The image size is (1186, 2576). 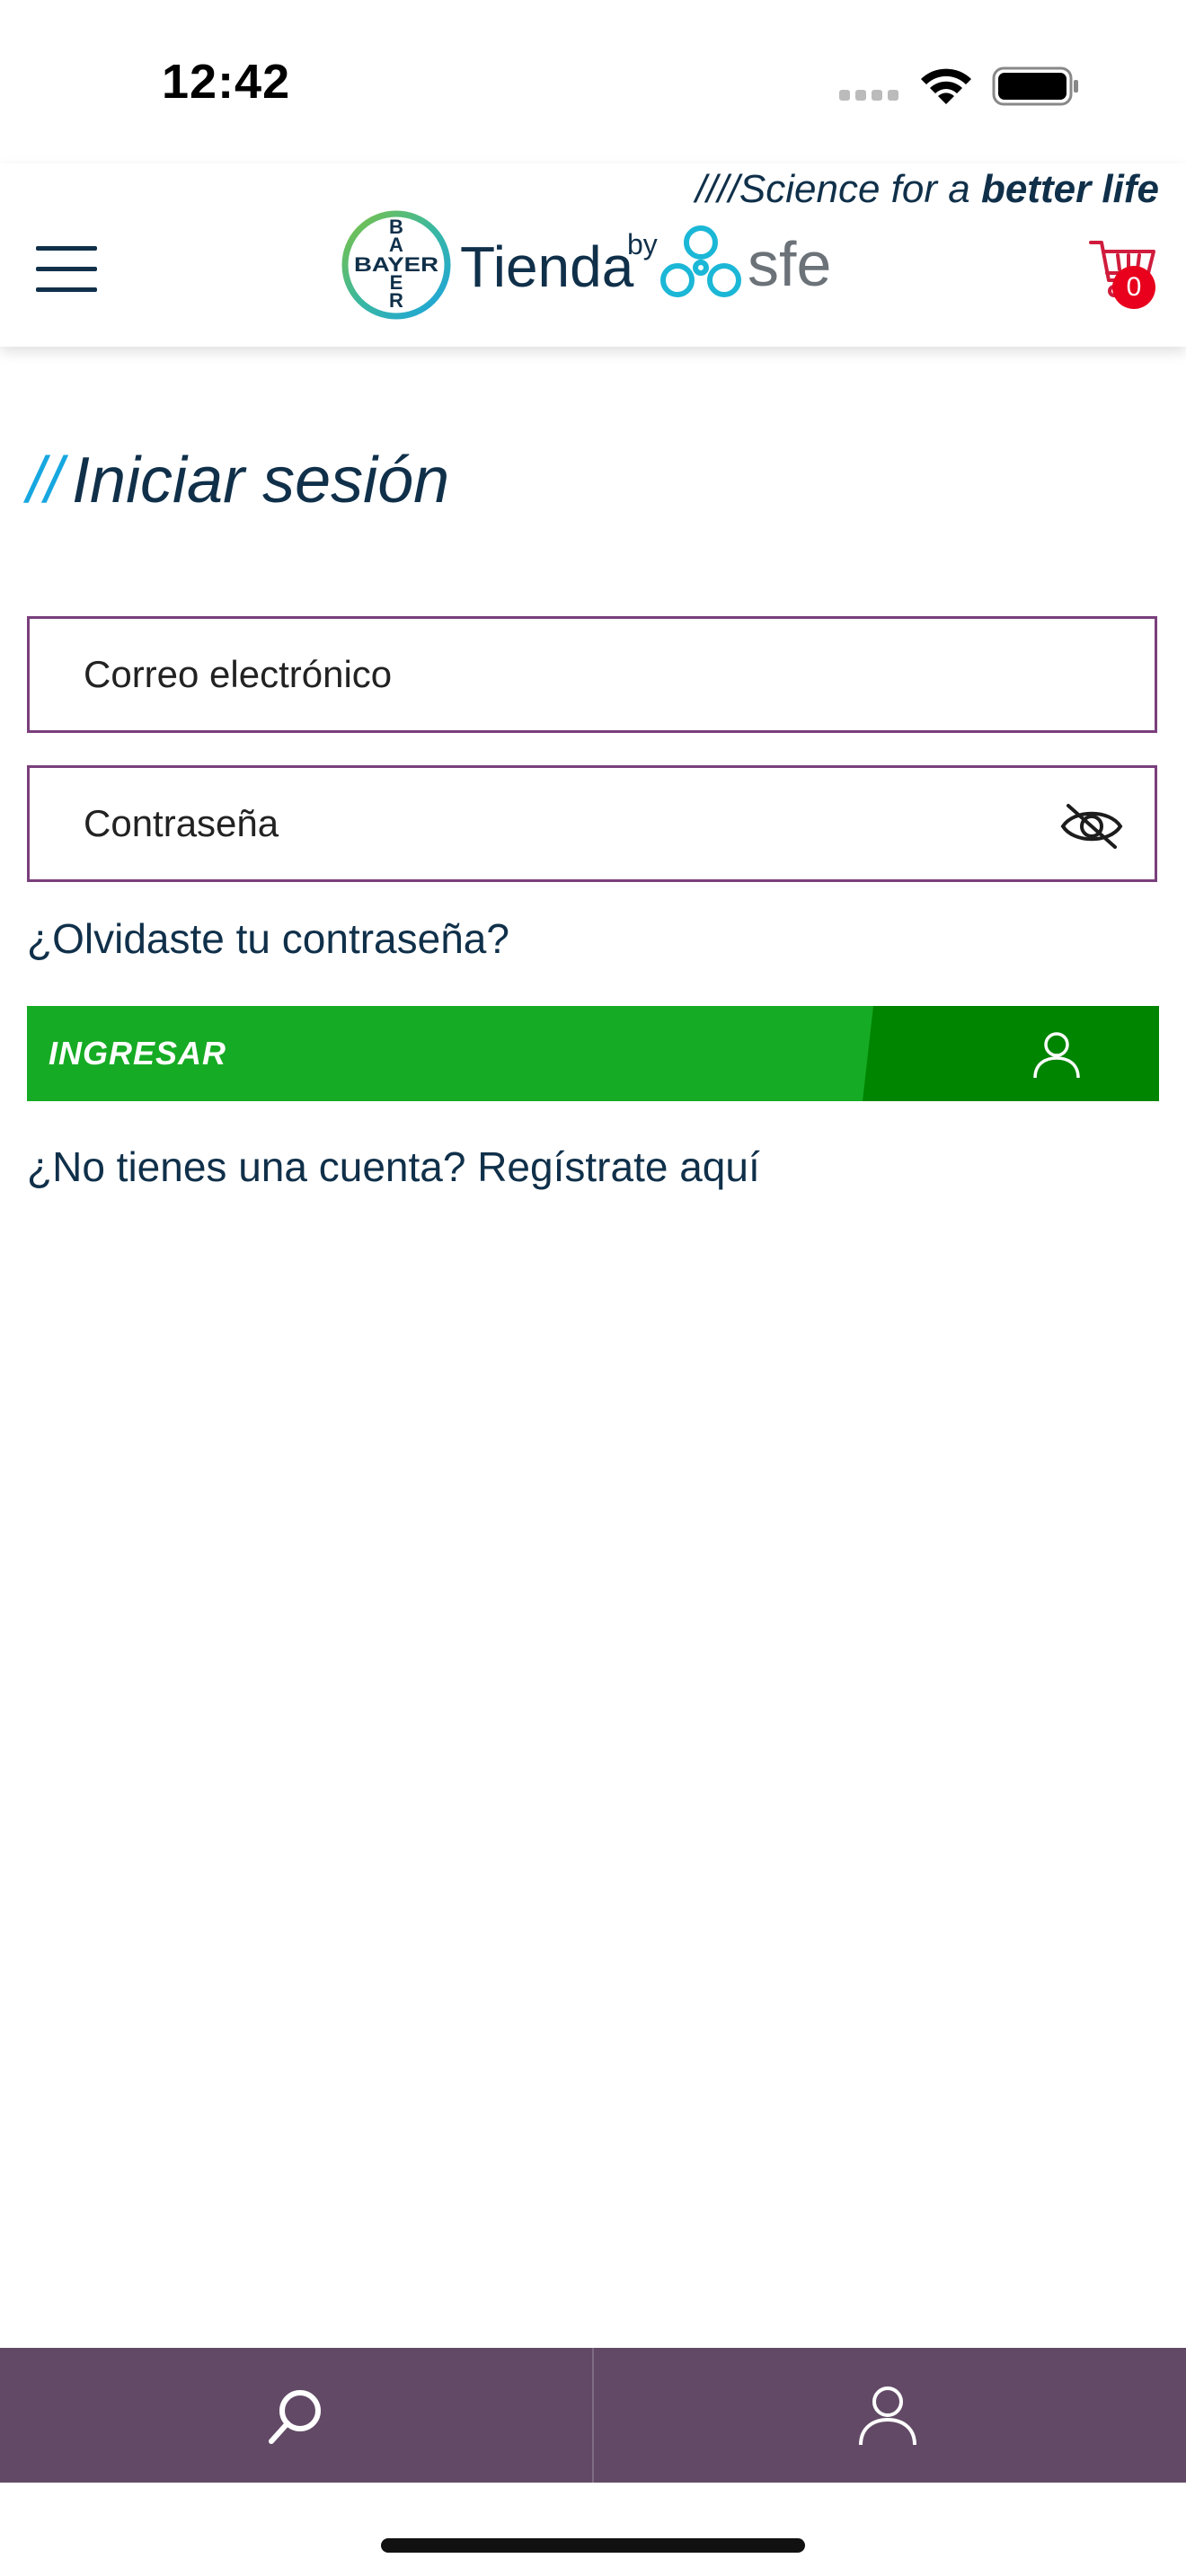 I want to click on nav-search-tab, so click(x=296, y=2415).